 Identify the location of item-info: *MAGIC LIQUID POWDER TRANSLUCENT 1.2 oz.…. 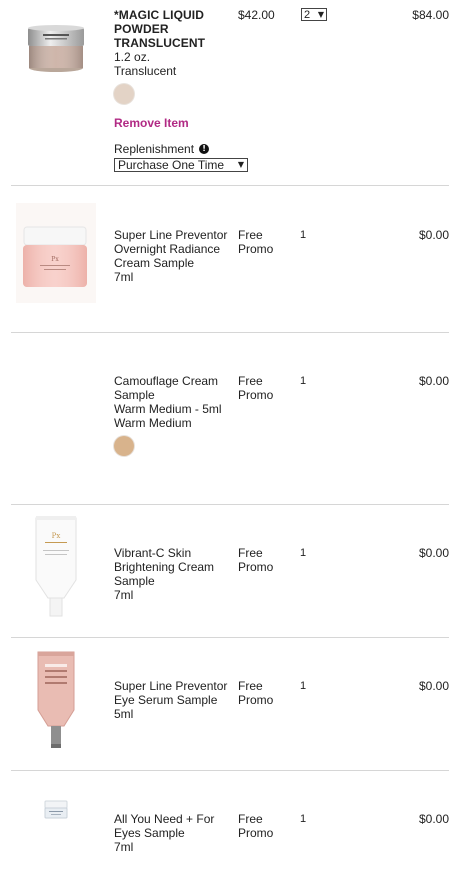
(181, 90).